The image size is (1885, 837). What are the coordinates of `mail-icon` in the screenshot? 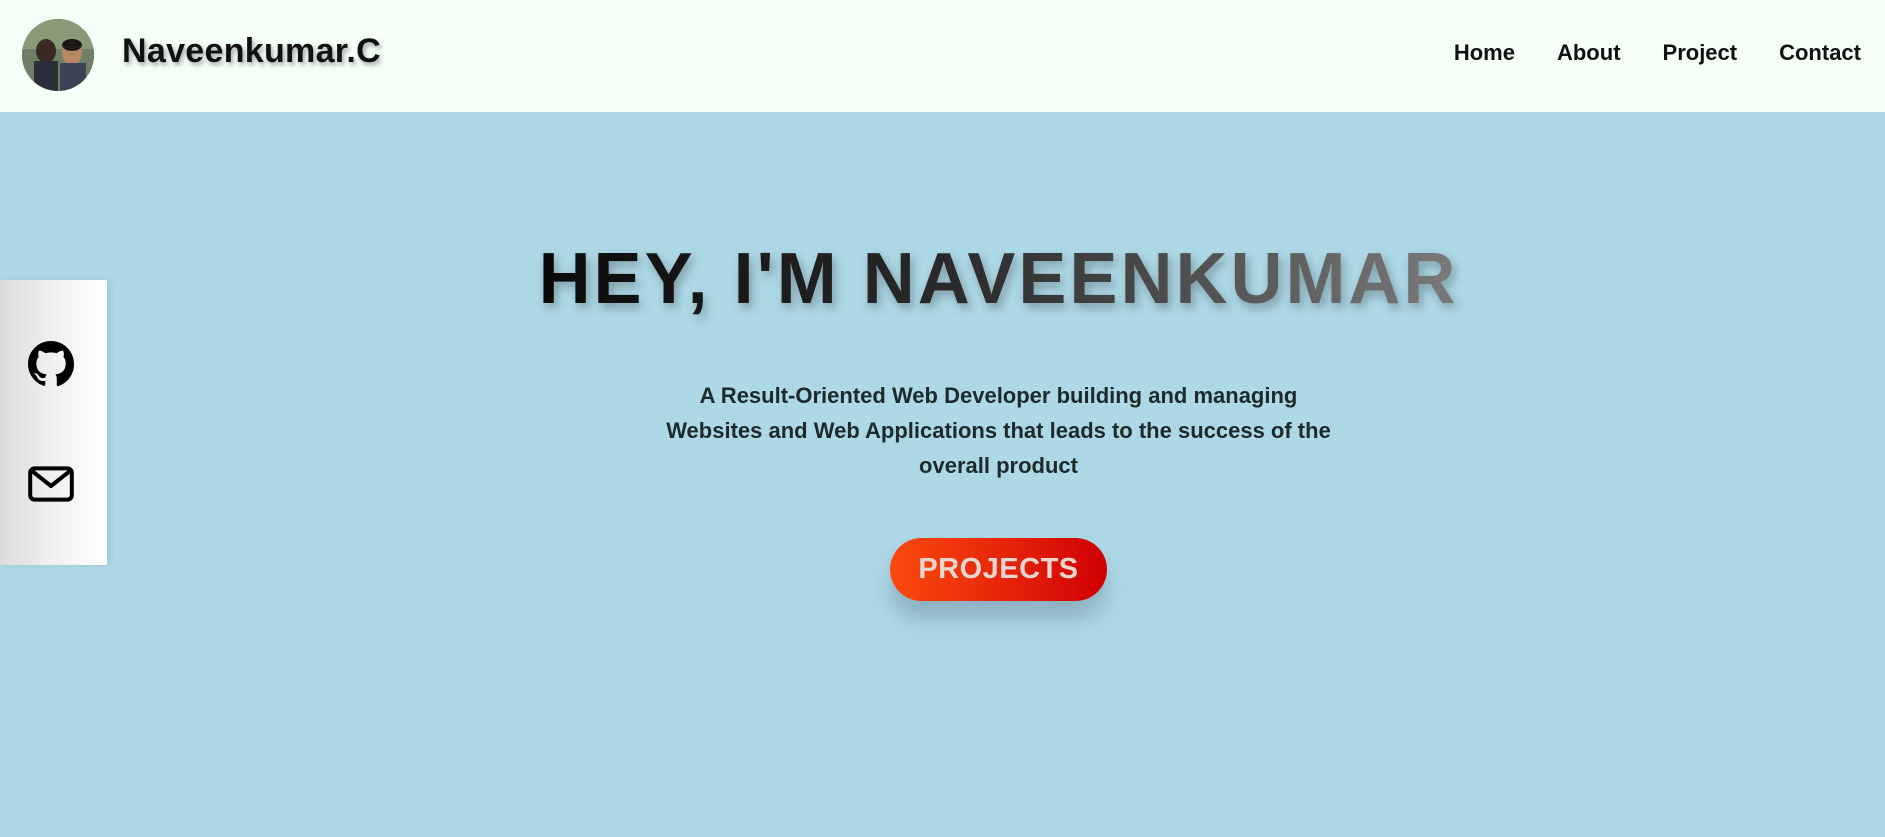 It's located at (51, 484).